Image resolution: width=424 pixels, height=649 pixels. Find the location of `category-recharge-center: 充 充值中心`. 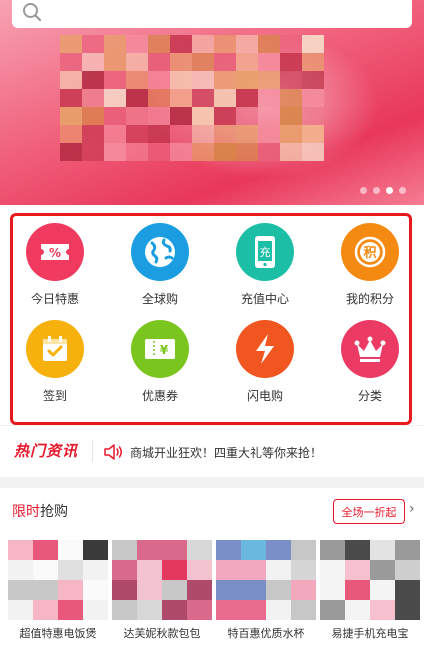

category-recharge-center: 充 充值中心 is located at coordinates (265, 270).